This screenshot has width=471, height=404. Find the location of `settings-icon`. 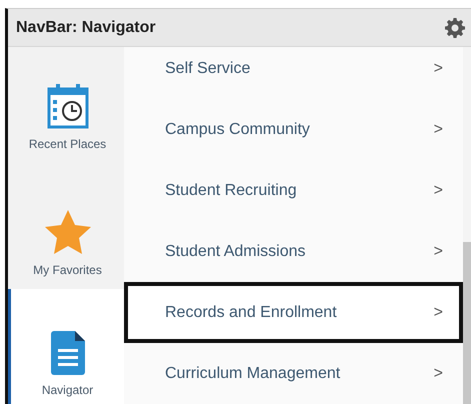

settings-icon is located at coordinates (455, 28).